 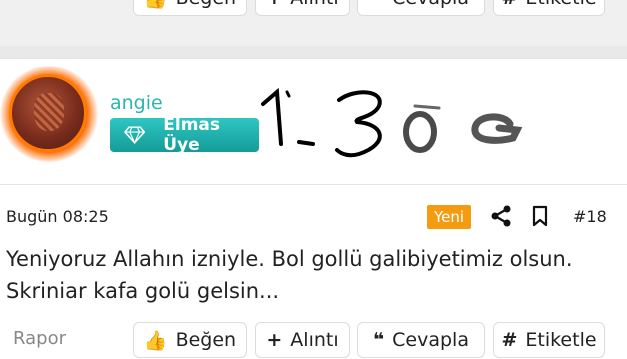 I want to click on prev-tag-label: Etiketle, so click(x=560, y=4).